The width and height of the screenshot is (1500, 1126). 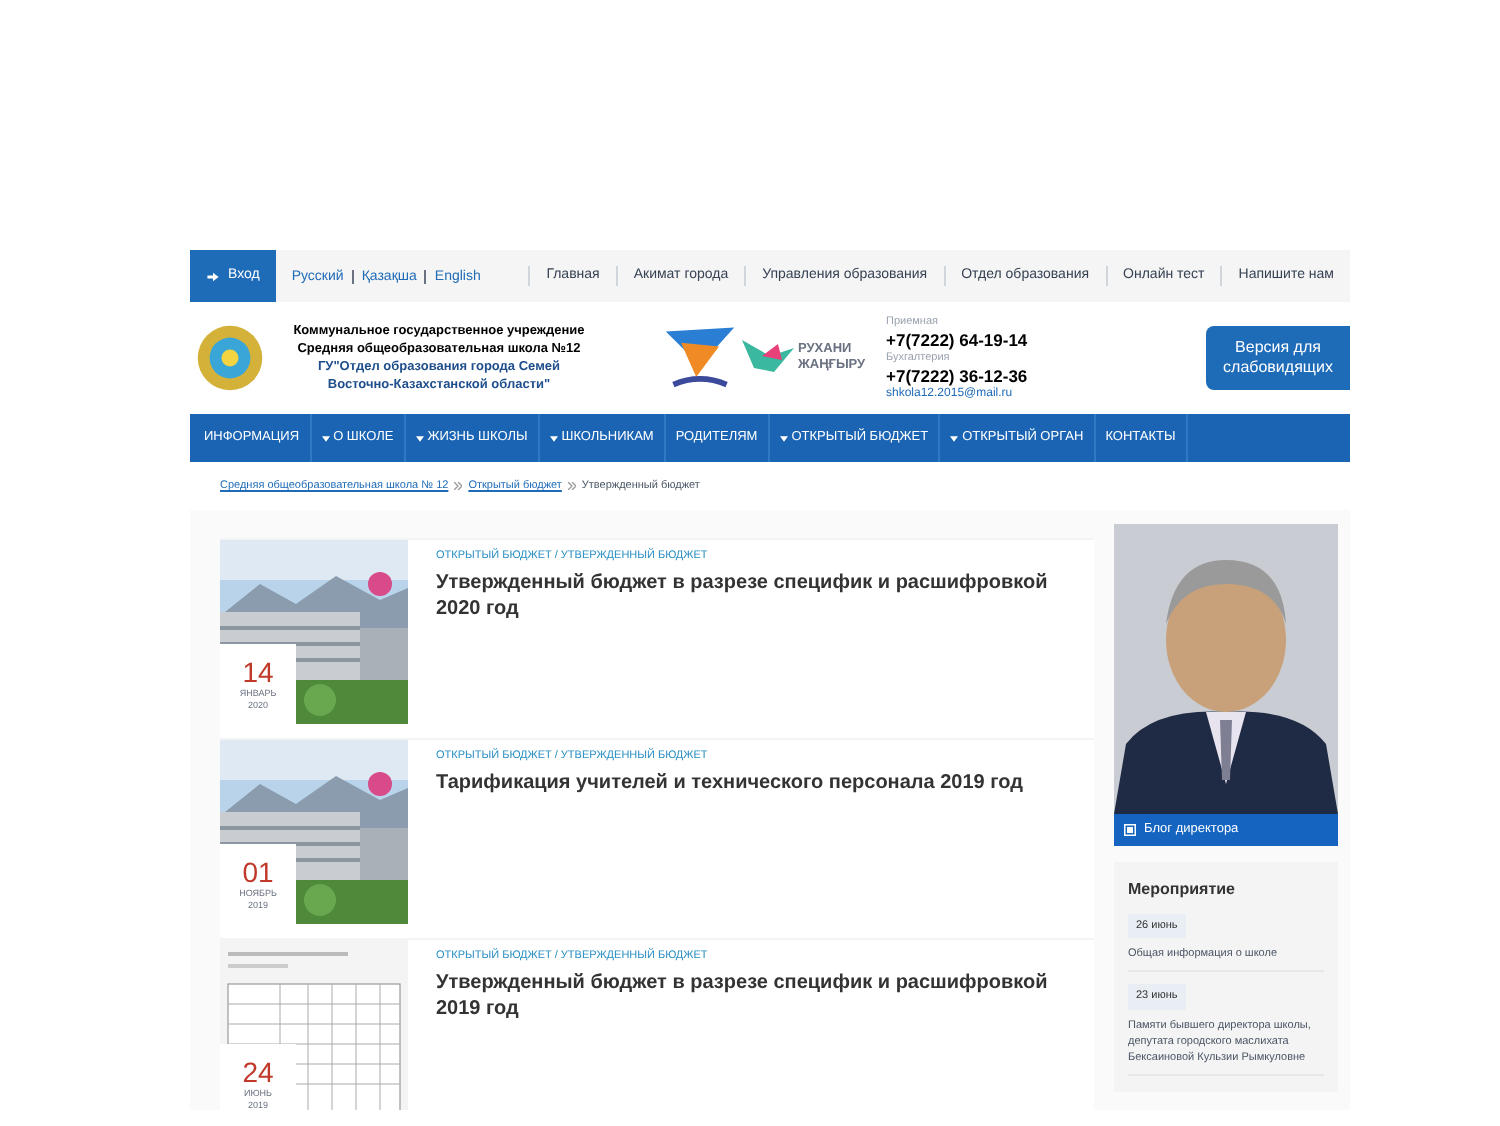 What do you see at coordinates (258, 1072) in the screenshot?
I see `date-day: 24` at bounding box center [258, 1072].